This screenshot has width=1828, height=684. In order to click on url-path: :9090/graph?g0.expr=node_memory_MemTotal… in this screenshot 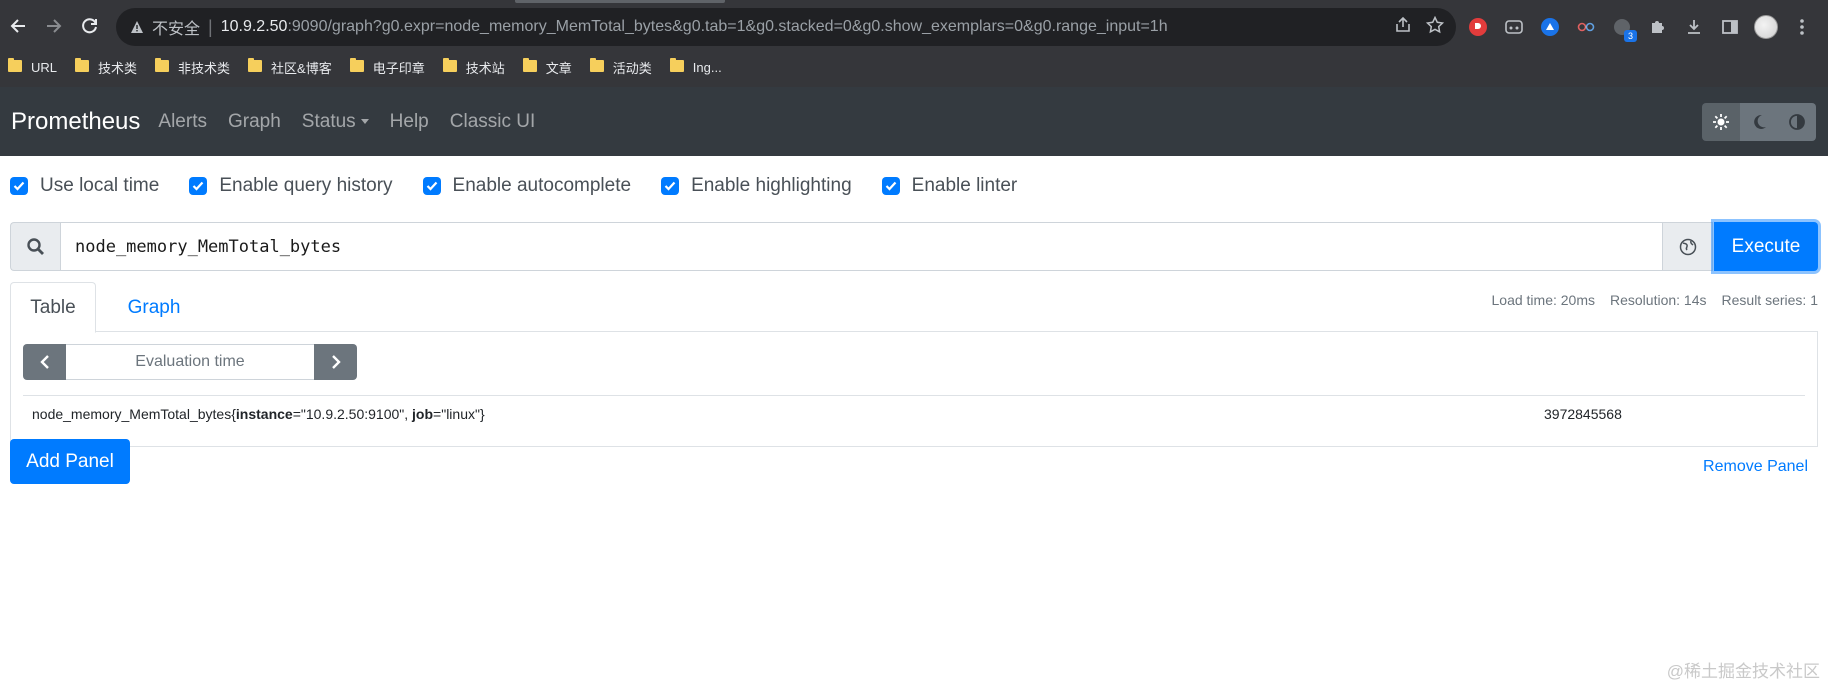, I will do `click(727, 26)`.